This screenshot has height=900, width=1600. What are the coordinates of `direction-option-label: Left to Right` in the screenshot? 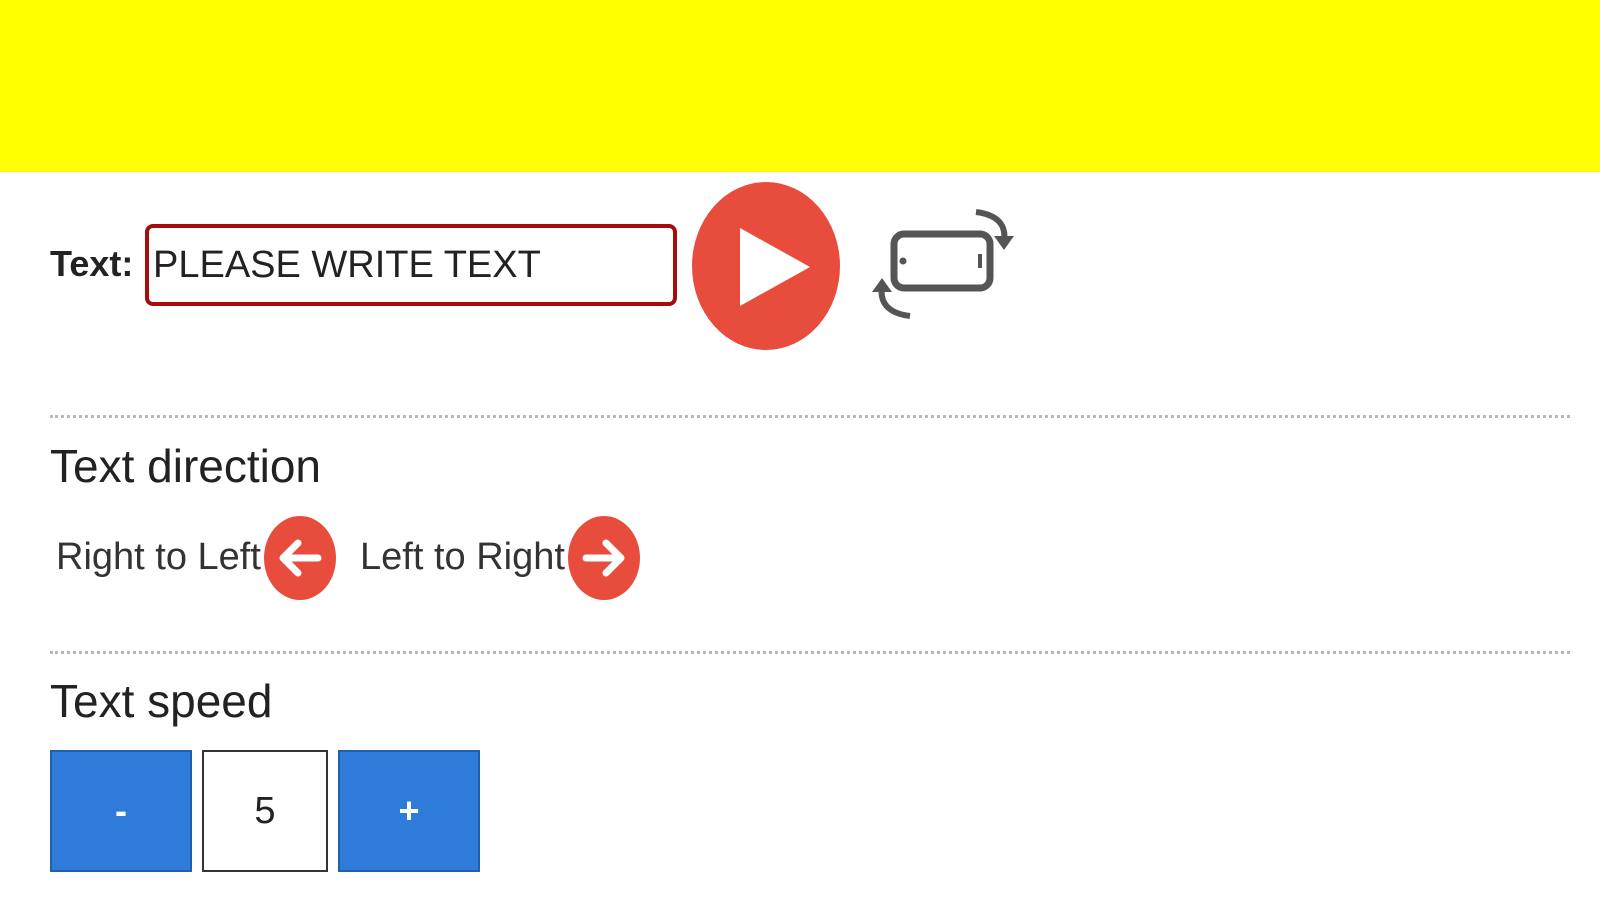 It's located at (462, 557).